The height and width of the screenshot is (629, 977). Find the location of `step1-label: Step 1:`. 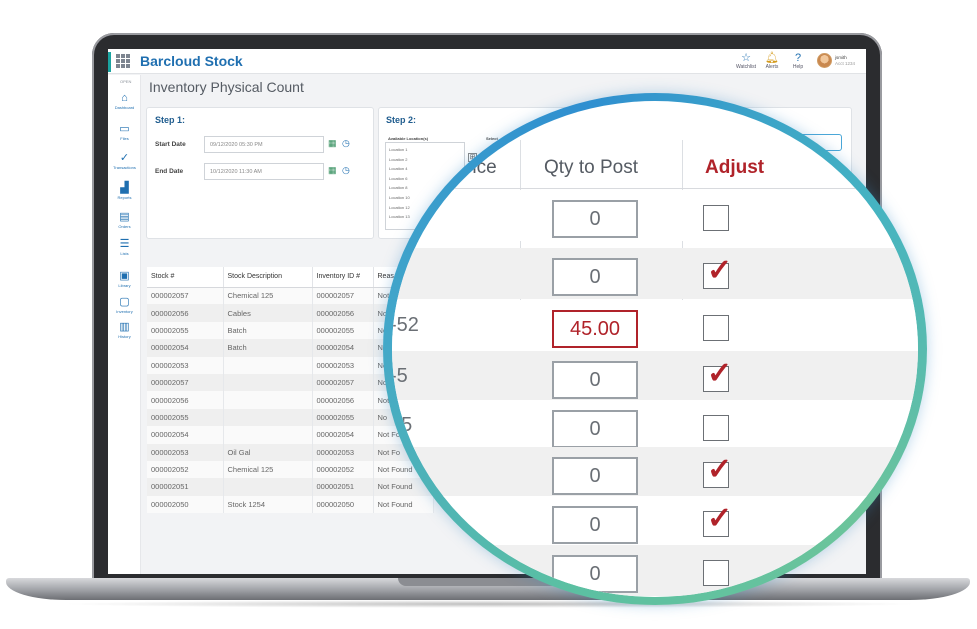

step1-label: Step 1: is located at coordinates (170, 120).